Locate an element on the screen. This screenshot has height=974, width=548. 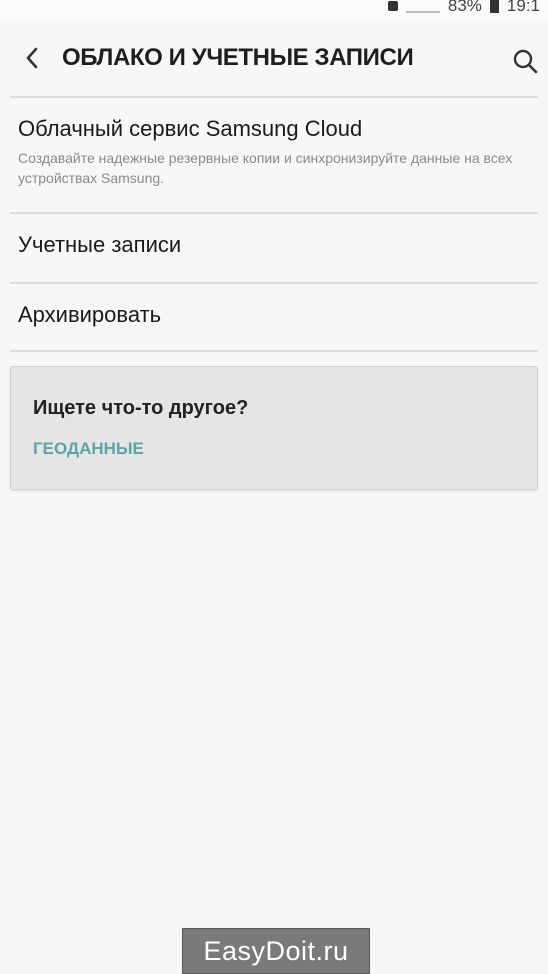
search-icon is located at coordinates (525, 61).